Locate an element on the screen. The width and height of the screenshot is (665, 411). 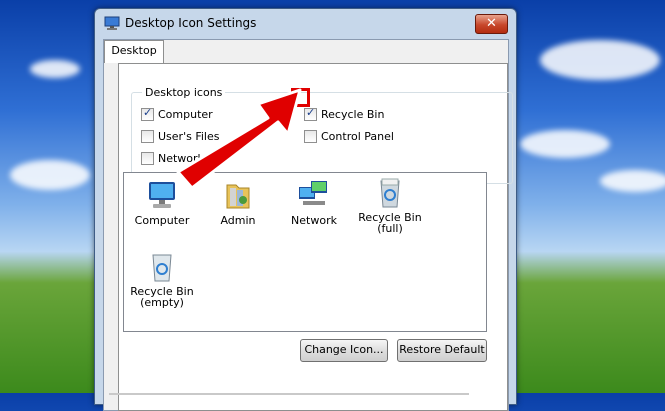
checkbox-label: Network is located at coordinates (181, 158).